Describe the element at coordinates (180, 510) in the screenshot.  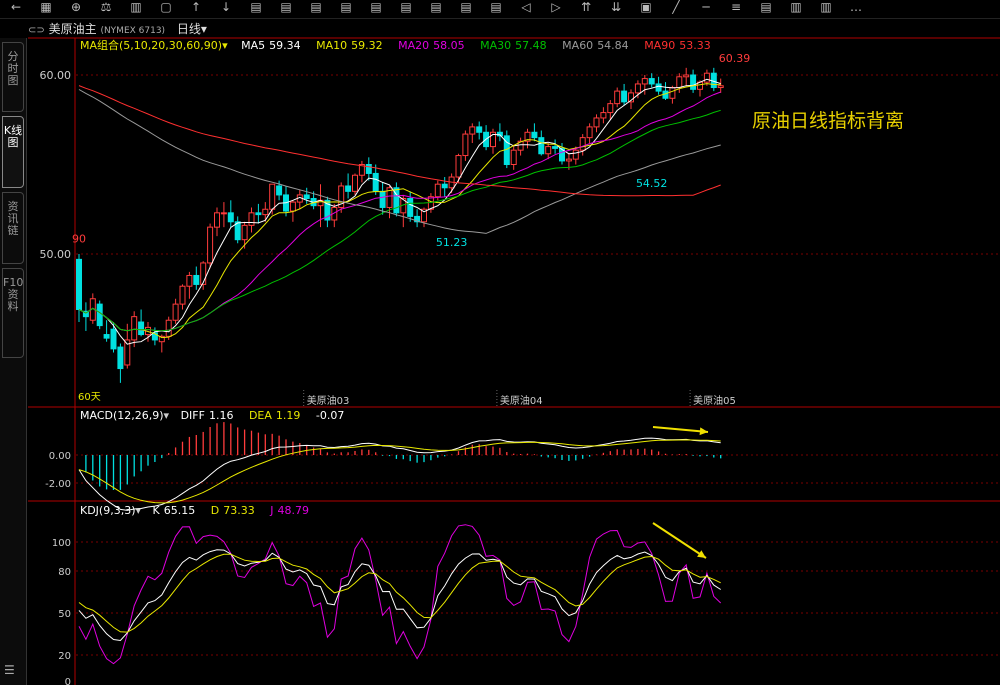
I see `k-value: 65.15` at that location.